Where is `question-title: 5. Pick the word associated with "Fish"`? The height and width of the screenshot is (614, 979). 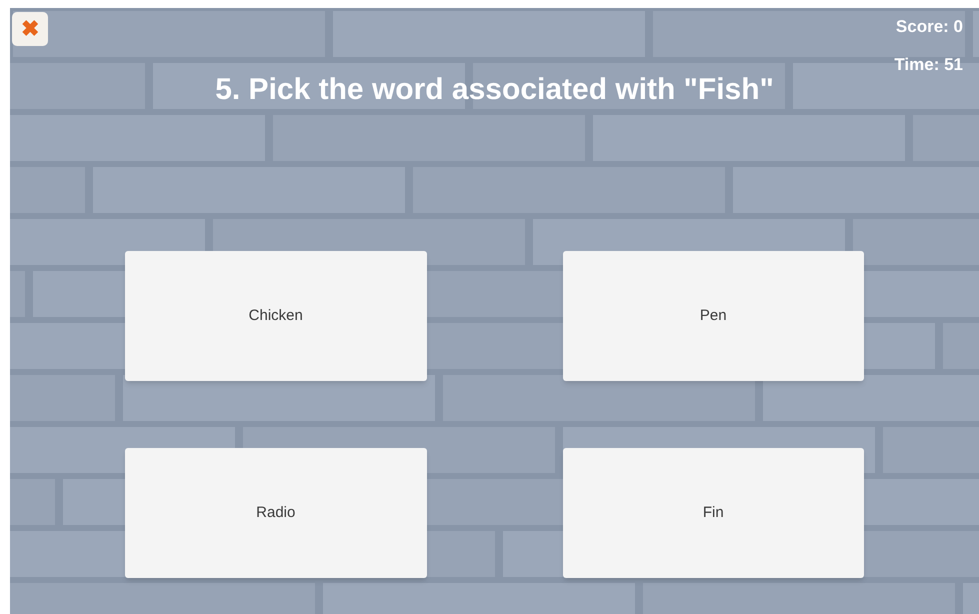 question-title: 5. Pick the word associated with "Fish" is located at coordinates (494, 90).